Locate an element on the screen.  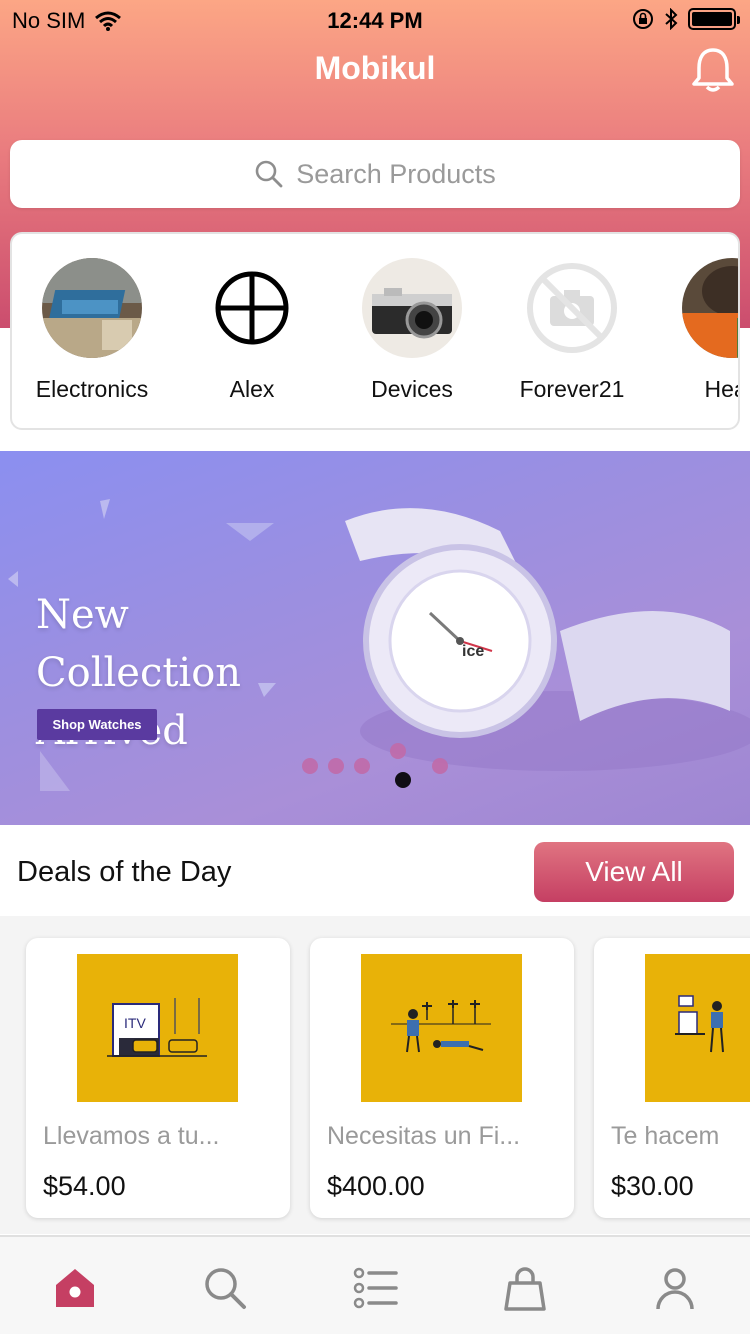
carousel-dot-active is located at coordinates (403, 780).